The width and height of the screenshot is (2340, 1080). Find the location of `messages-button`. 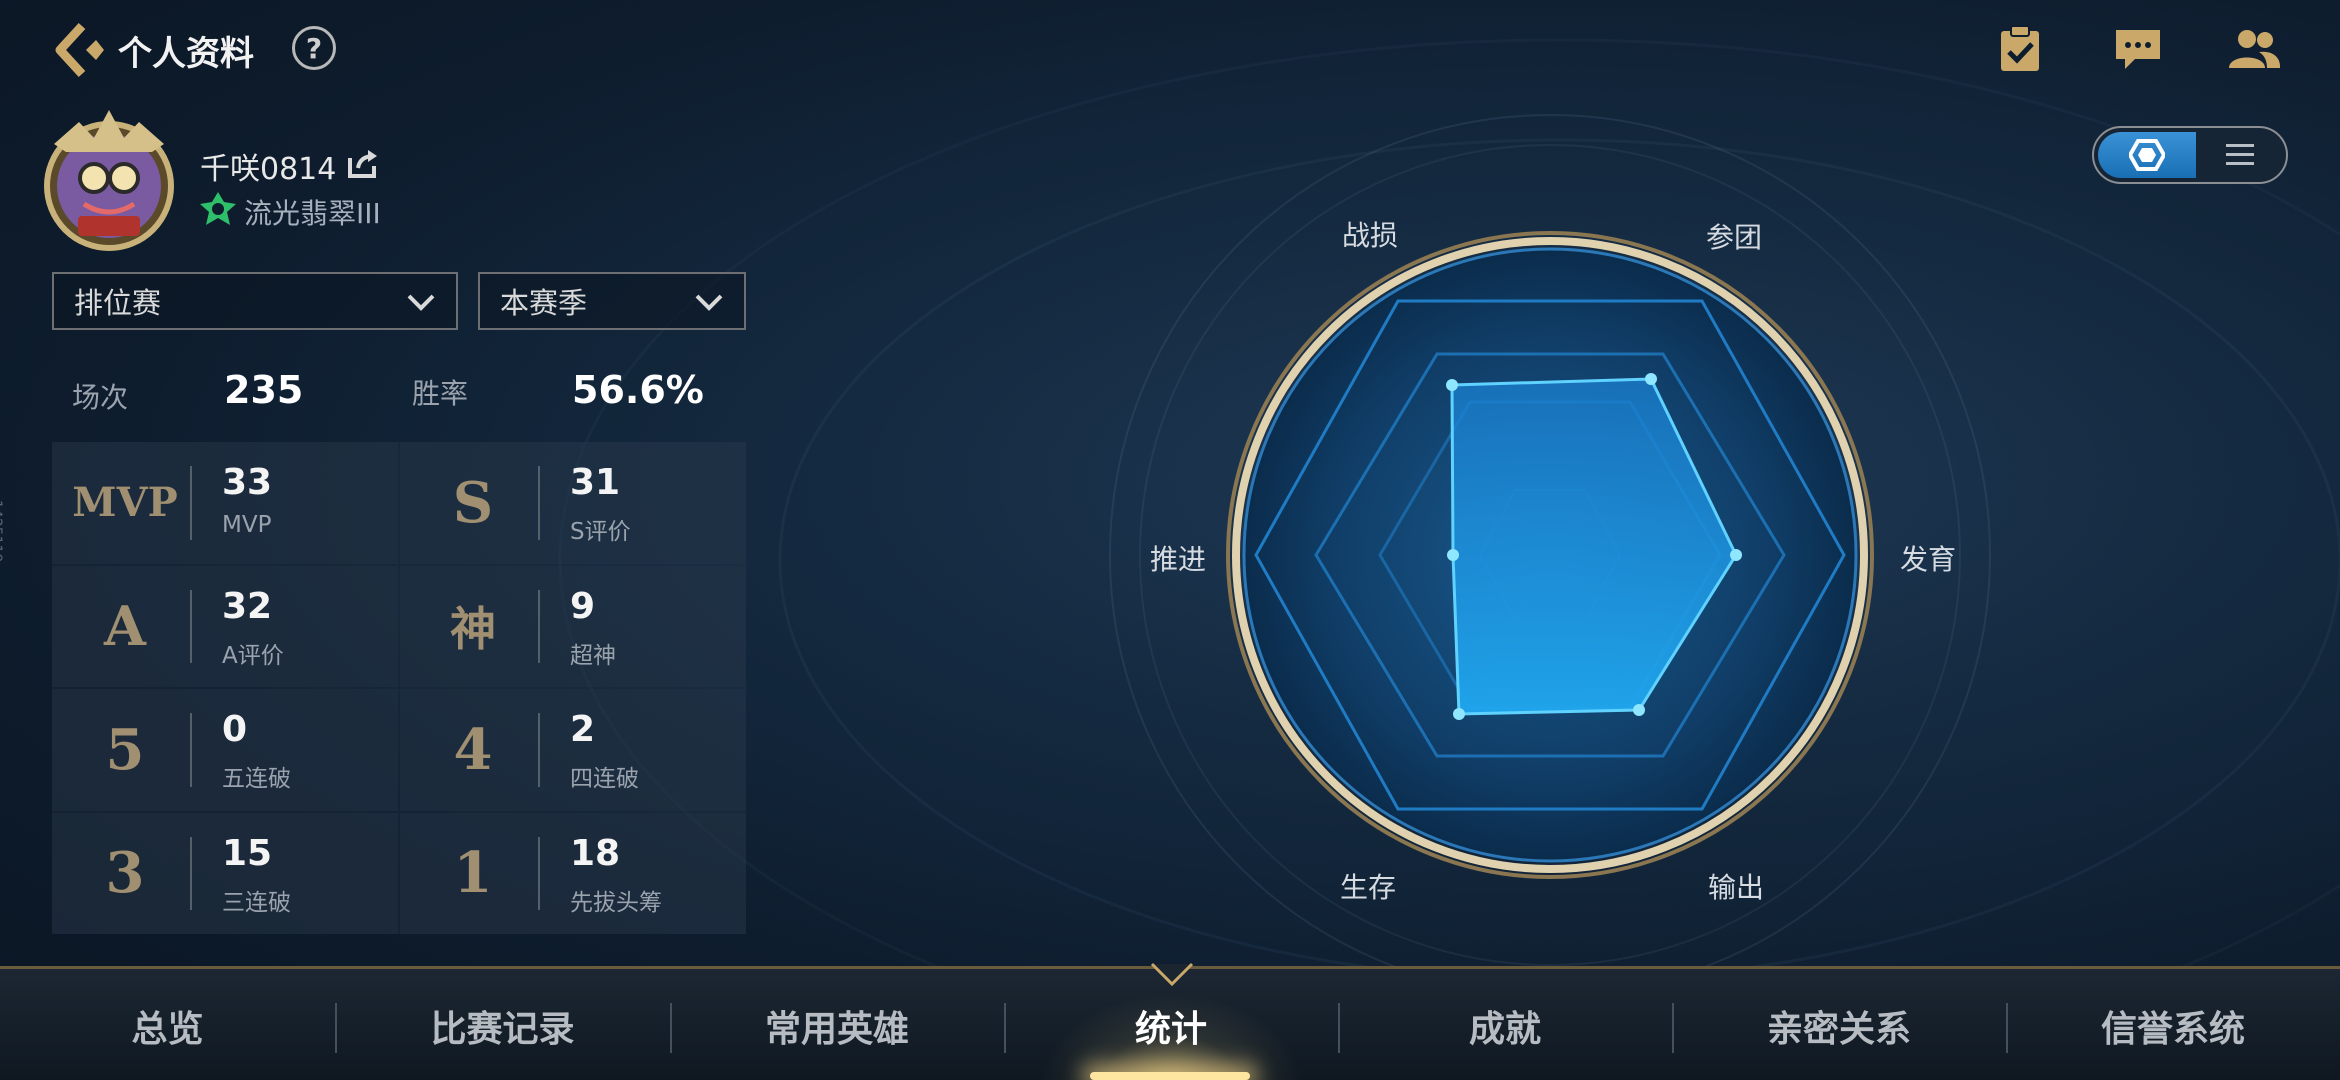

messages-button is located at coordinates (2138, 49).